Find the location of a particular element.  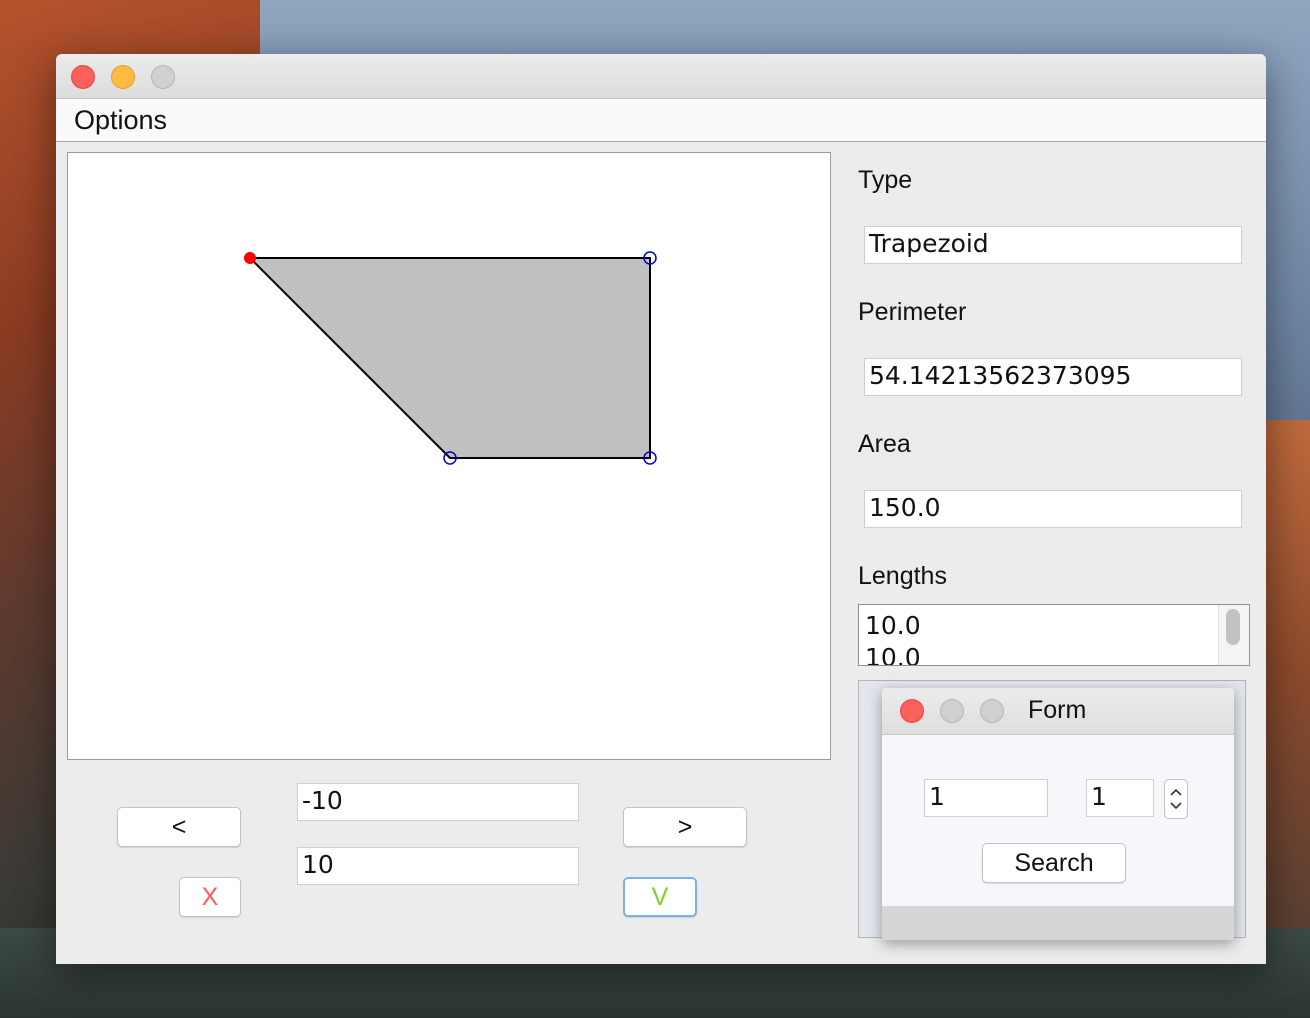

perimeter-label: Perimeter is located at coordinates (912, 312).